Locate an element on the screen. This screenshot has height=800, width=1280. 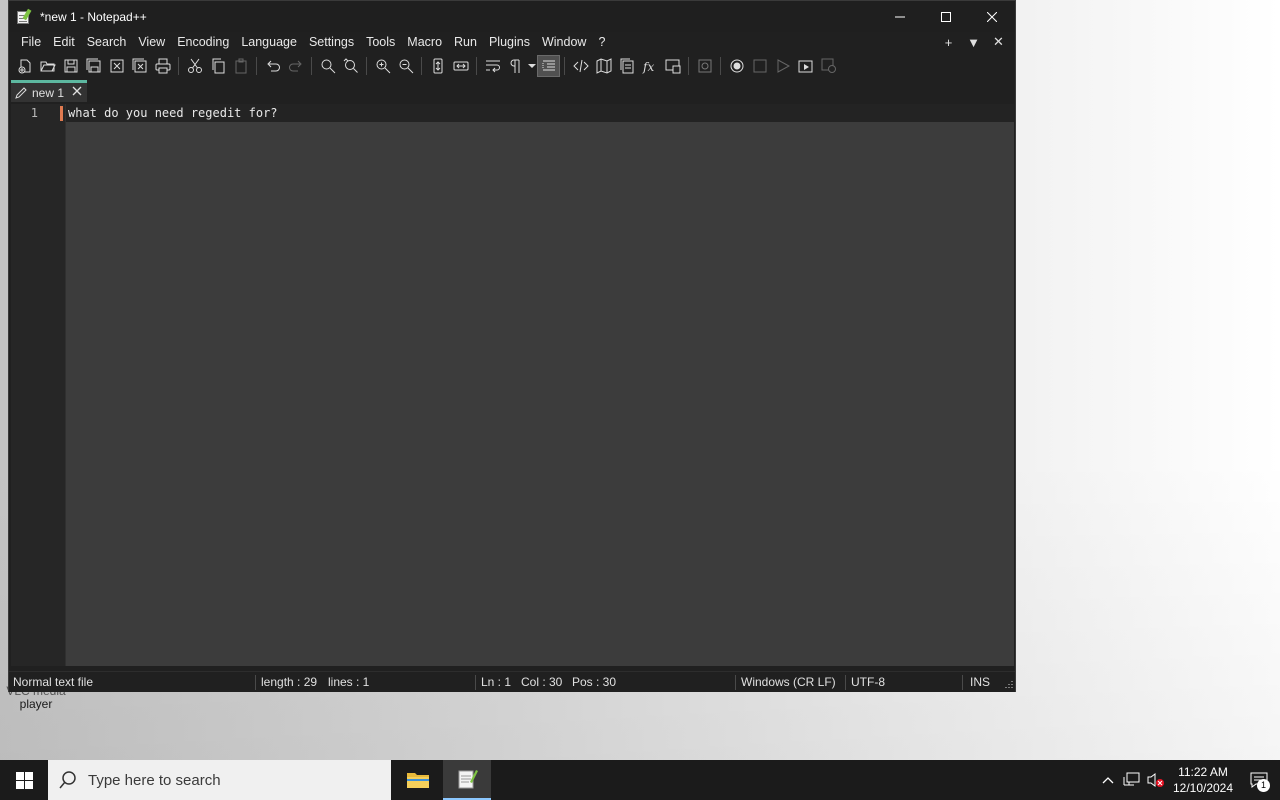
volume-muted-icon is located at coordinates (1155, 780).